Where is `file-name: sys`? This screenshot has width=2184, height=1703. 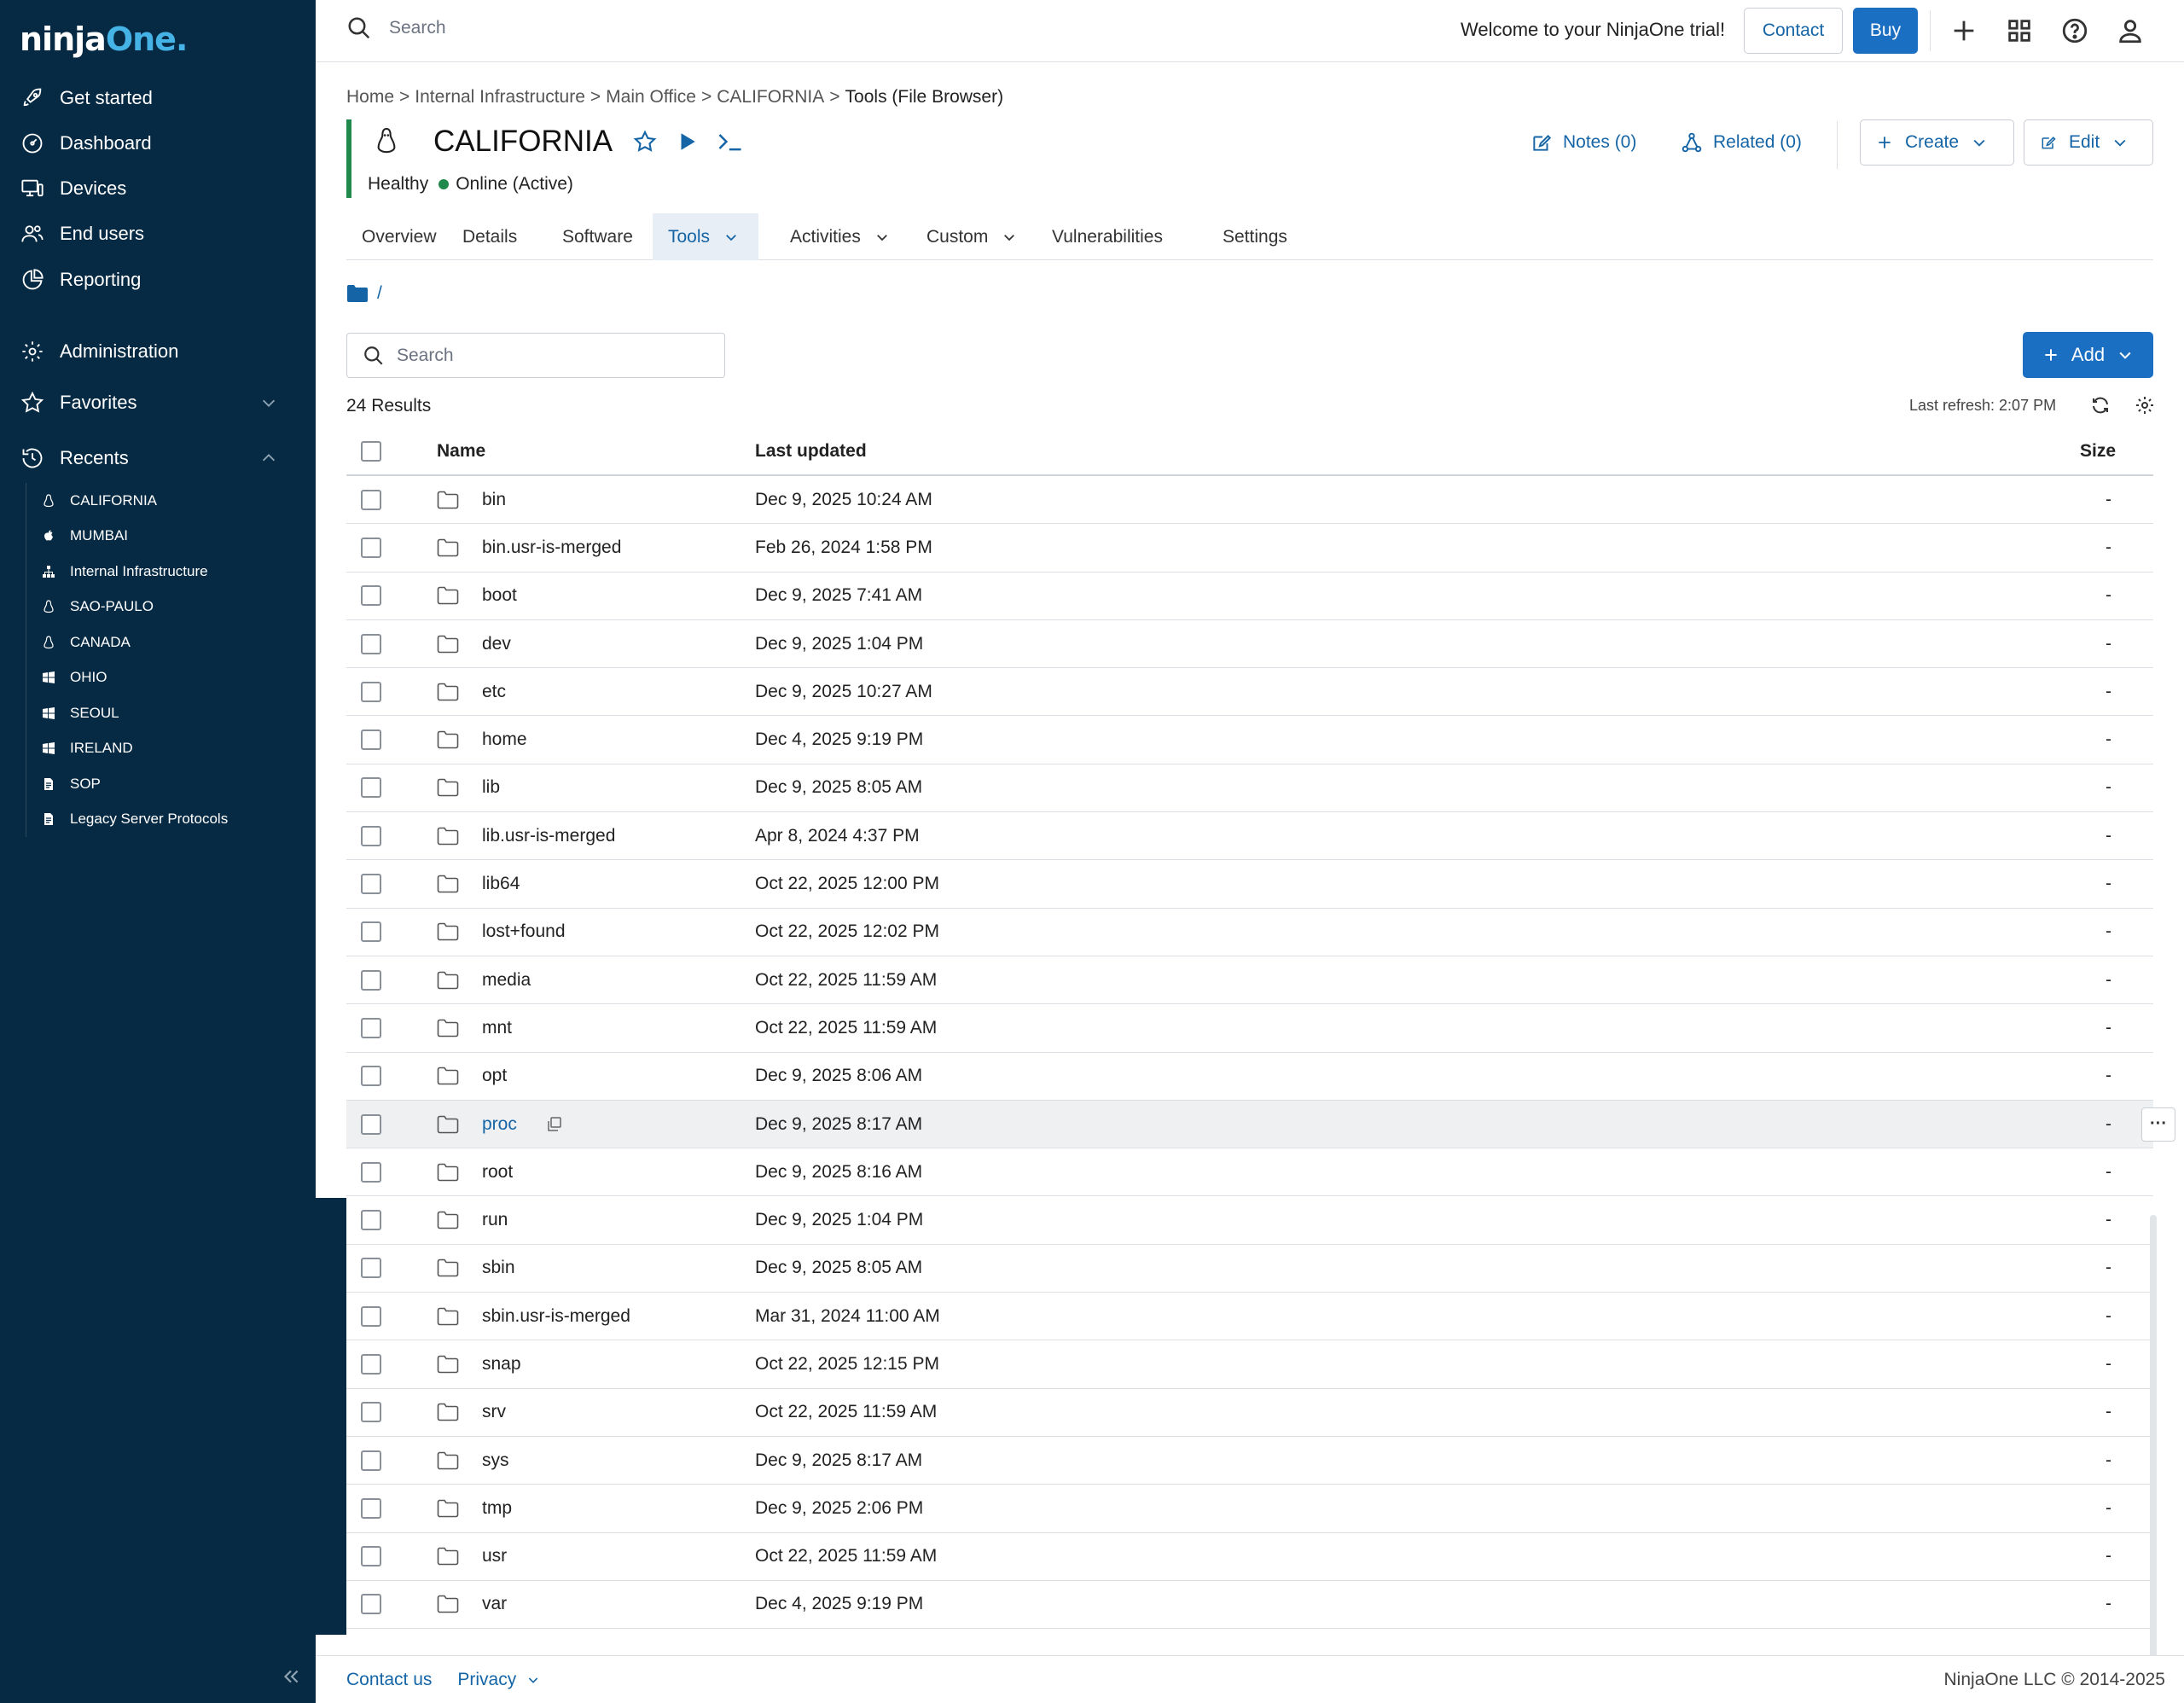
file-name: sys is located at coordinates (495, 1460).